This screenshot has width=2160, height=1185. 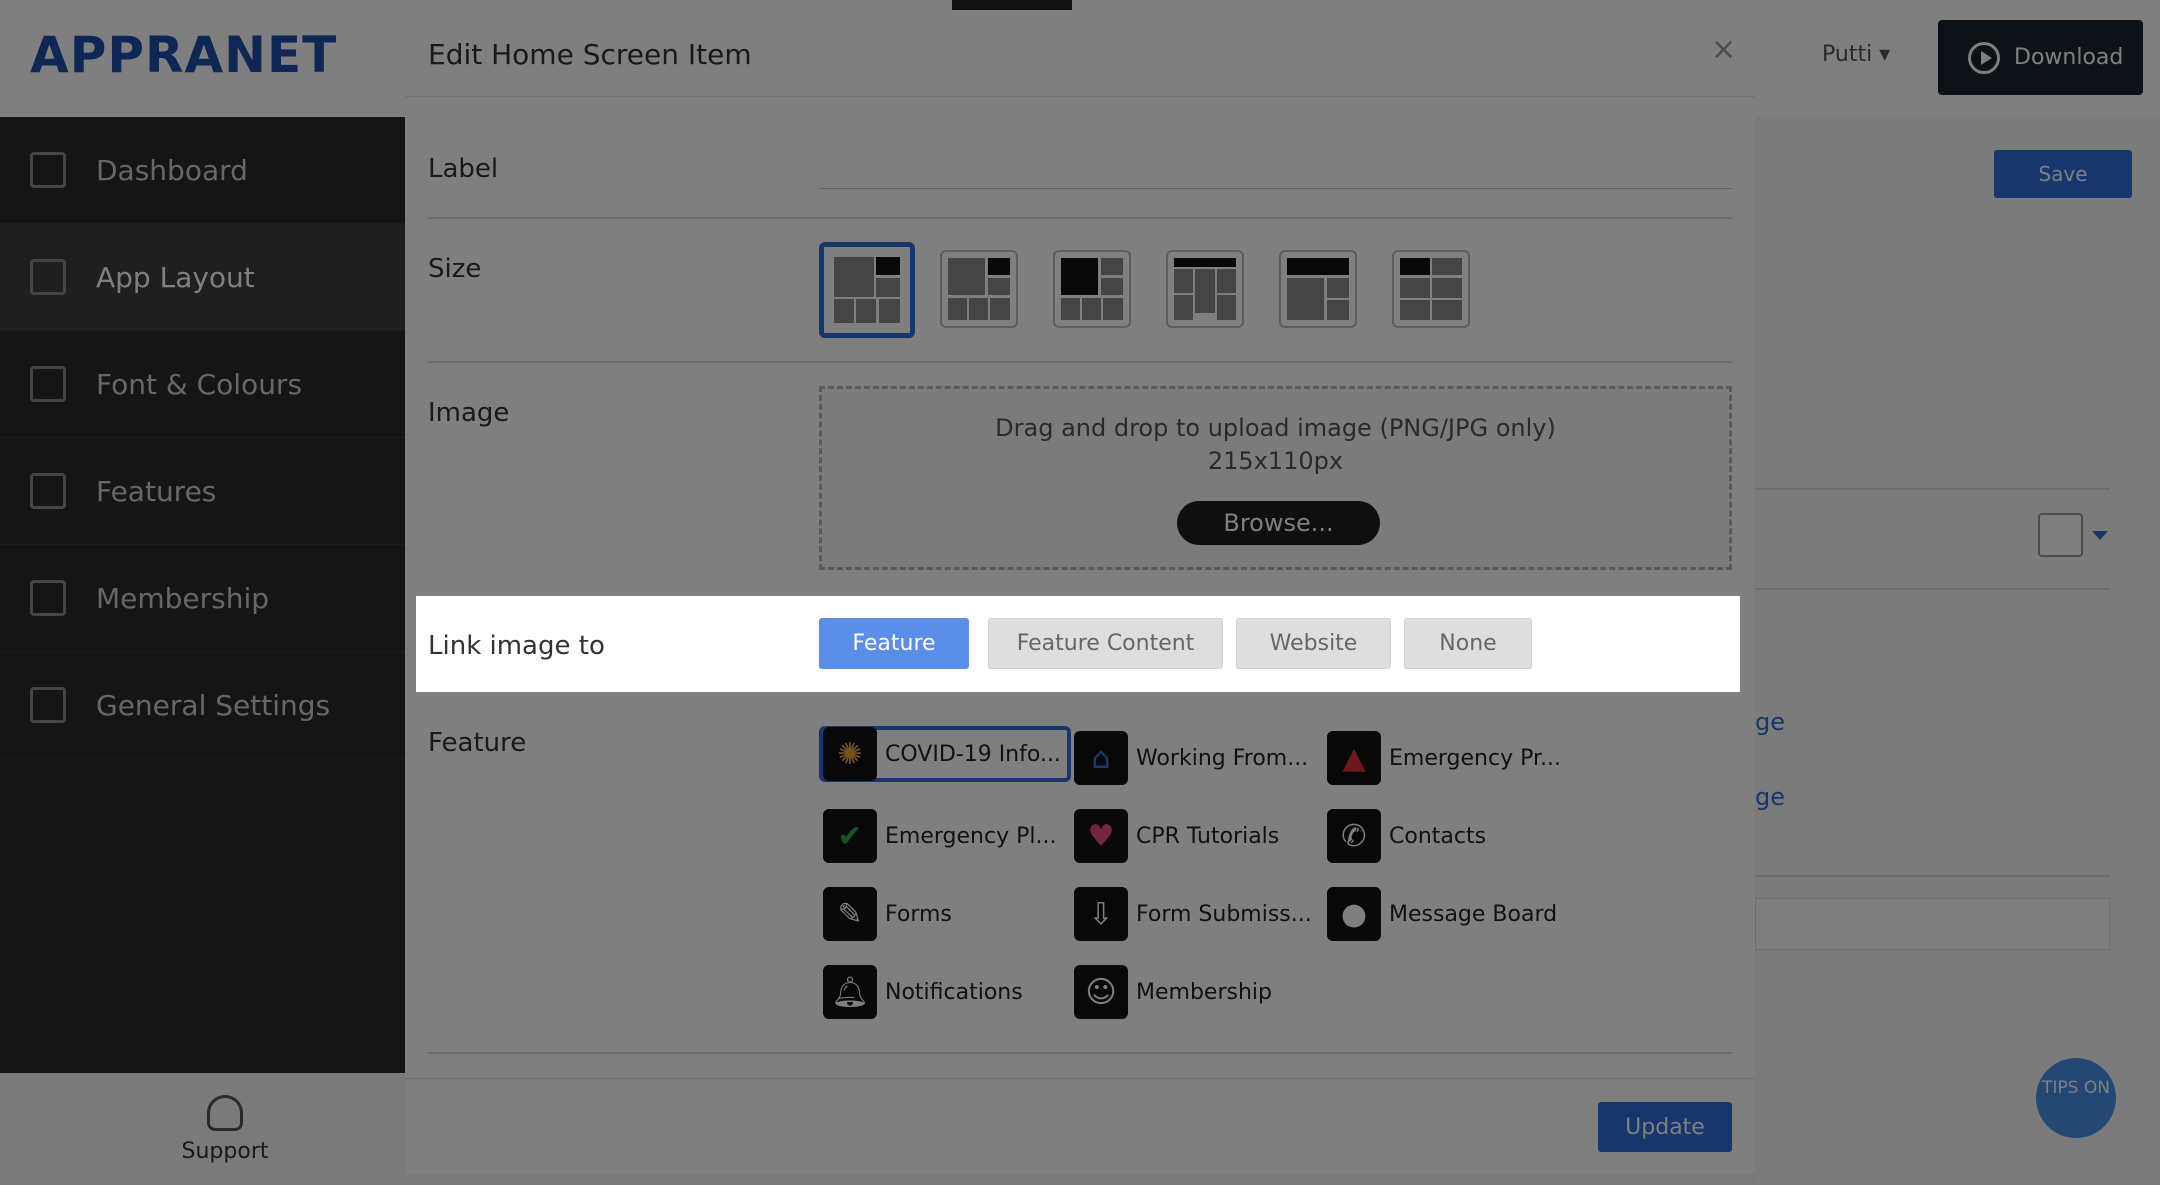 What do you see at coordinates (1354, 914) in the screenshot?
I see `chat-bubble-icon: ●` at bounding box center [1354, 914].